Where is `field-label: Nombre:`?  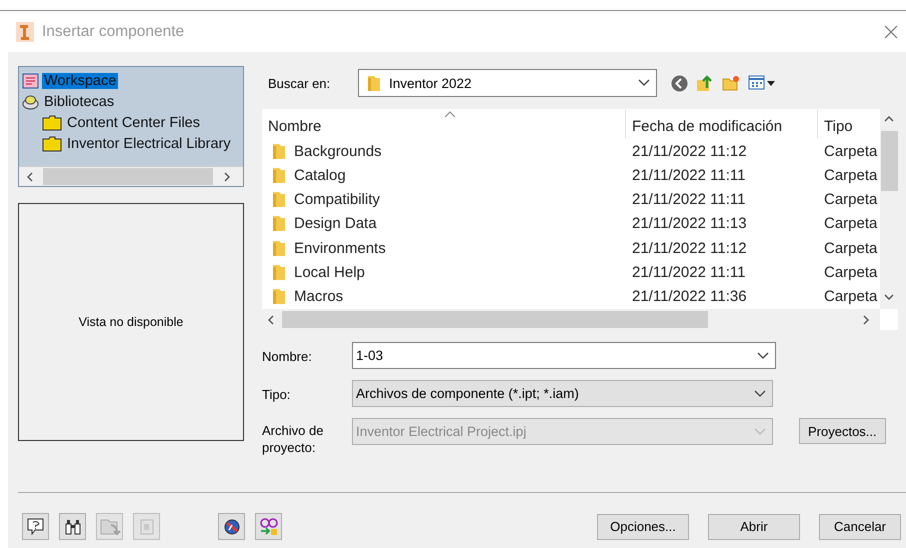 field-label: Nombre: is located at coordinates (287, 356).